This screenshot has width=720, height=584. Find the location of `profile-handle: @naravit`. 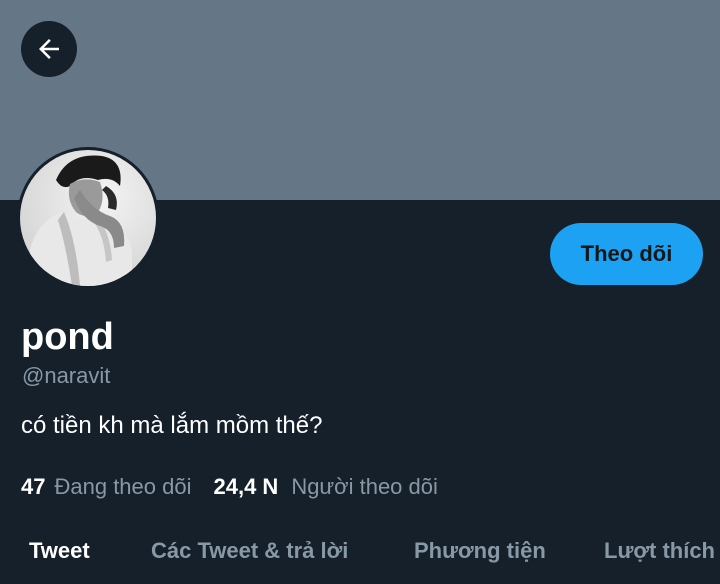

profile-handle: @naravit is located at coordinates (66, 375).